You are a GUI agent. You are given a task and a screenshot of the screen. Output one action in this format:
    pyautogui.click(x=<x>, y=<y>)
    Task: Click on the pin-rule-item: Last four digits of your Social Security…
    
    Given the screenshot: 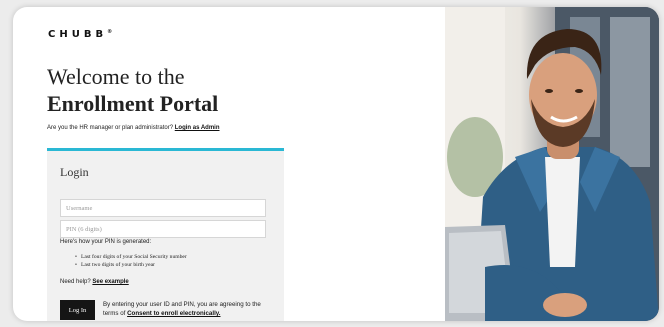 What is the action you would take?
    pyautogui.click(x=131, y=257)
    